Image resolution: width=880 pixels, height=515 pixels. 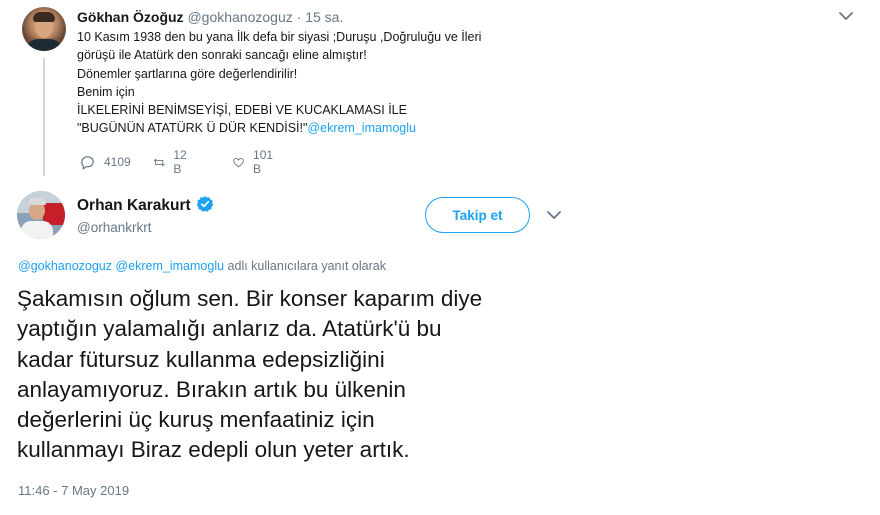 I want to click on reply-count: 4109, so click(x=117, y=162).